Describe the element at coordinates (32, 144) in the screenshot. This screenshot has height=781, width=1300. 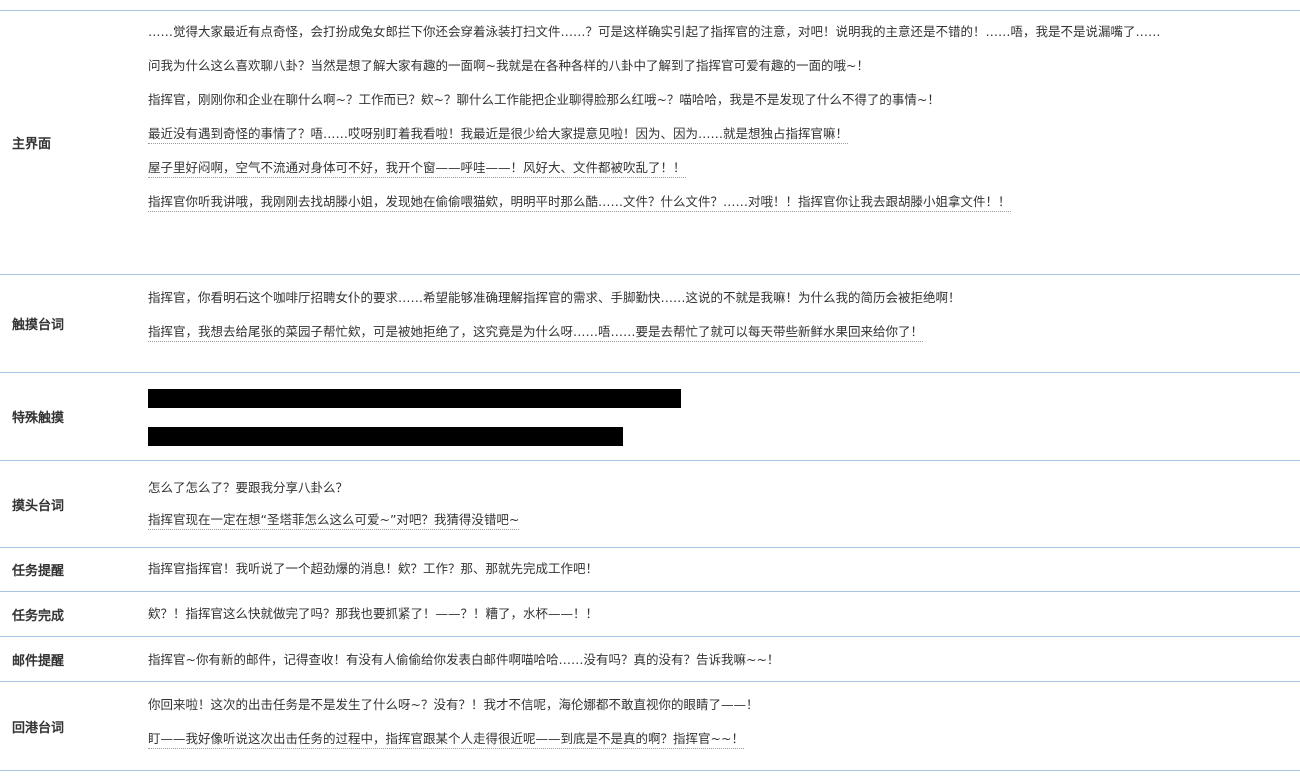
I see `row-label: 主界面` at that location.